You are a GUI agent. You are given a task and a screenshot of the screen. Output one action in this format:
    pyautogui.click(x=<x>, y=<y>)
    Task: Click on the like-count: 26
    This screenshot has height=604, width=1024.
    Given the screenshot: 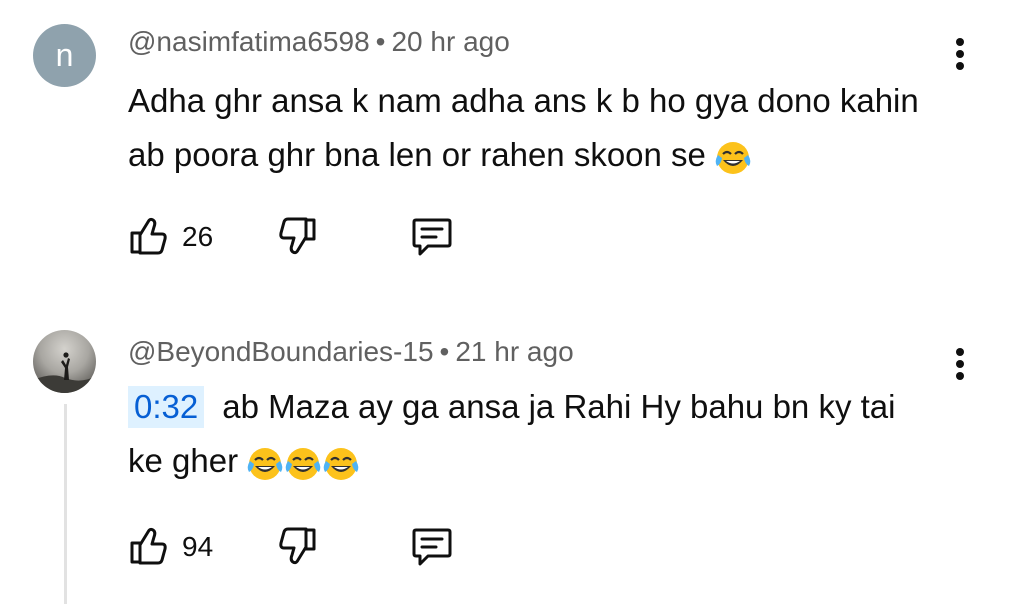 What is the action you would take?
    pyautogui.click(x=198, y=236)
    